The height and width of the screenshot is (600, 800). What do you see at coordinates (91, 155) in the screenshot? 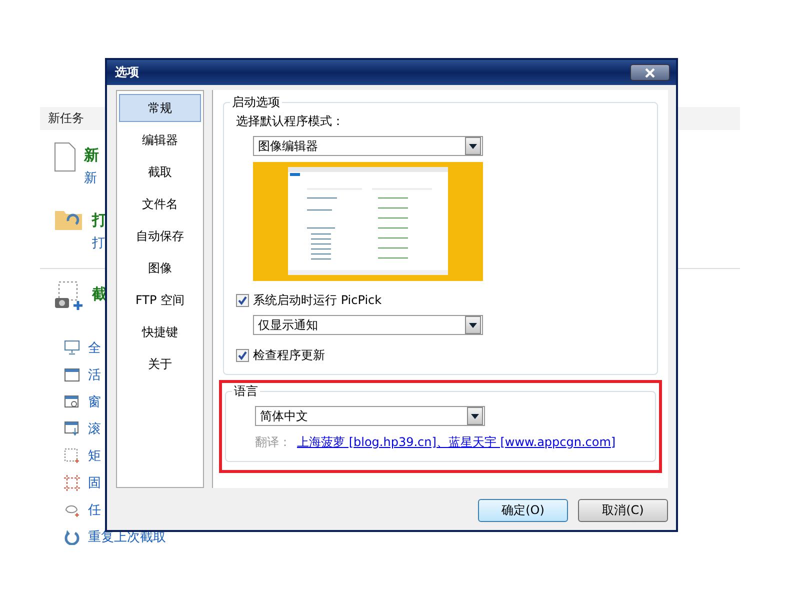
I see `task-title: 新` at bounding box center [91, 155].